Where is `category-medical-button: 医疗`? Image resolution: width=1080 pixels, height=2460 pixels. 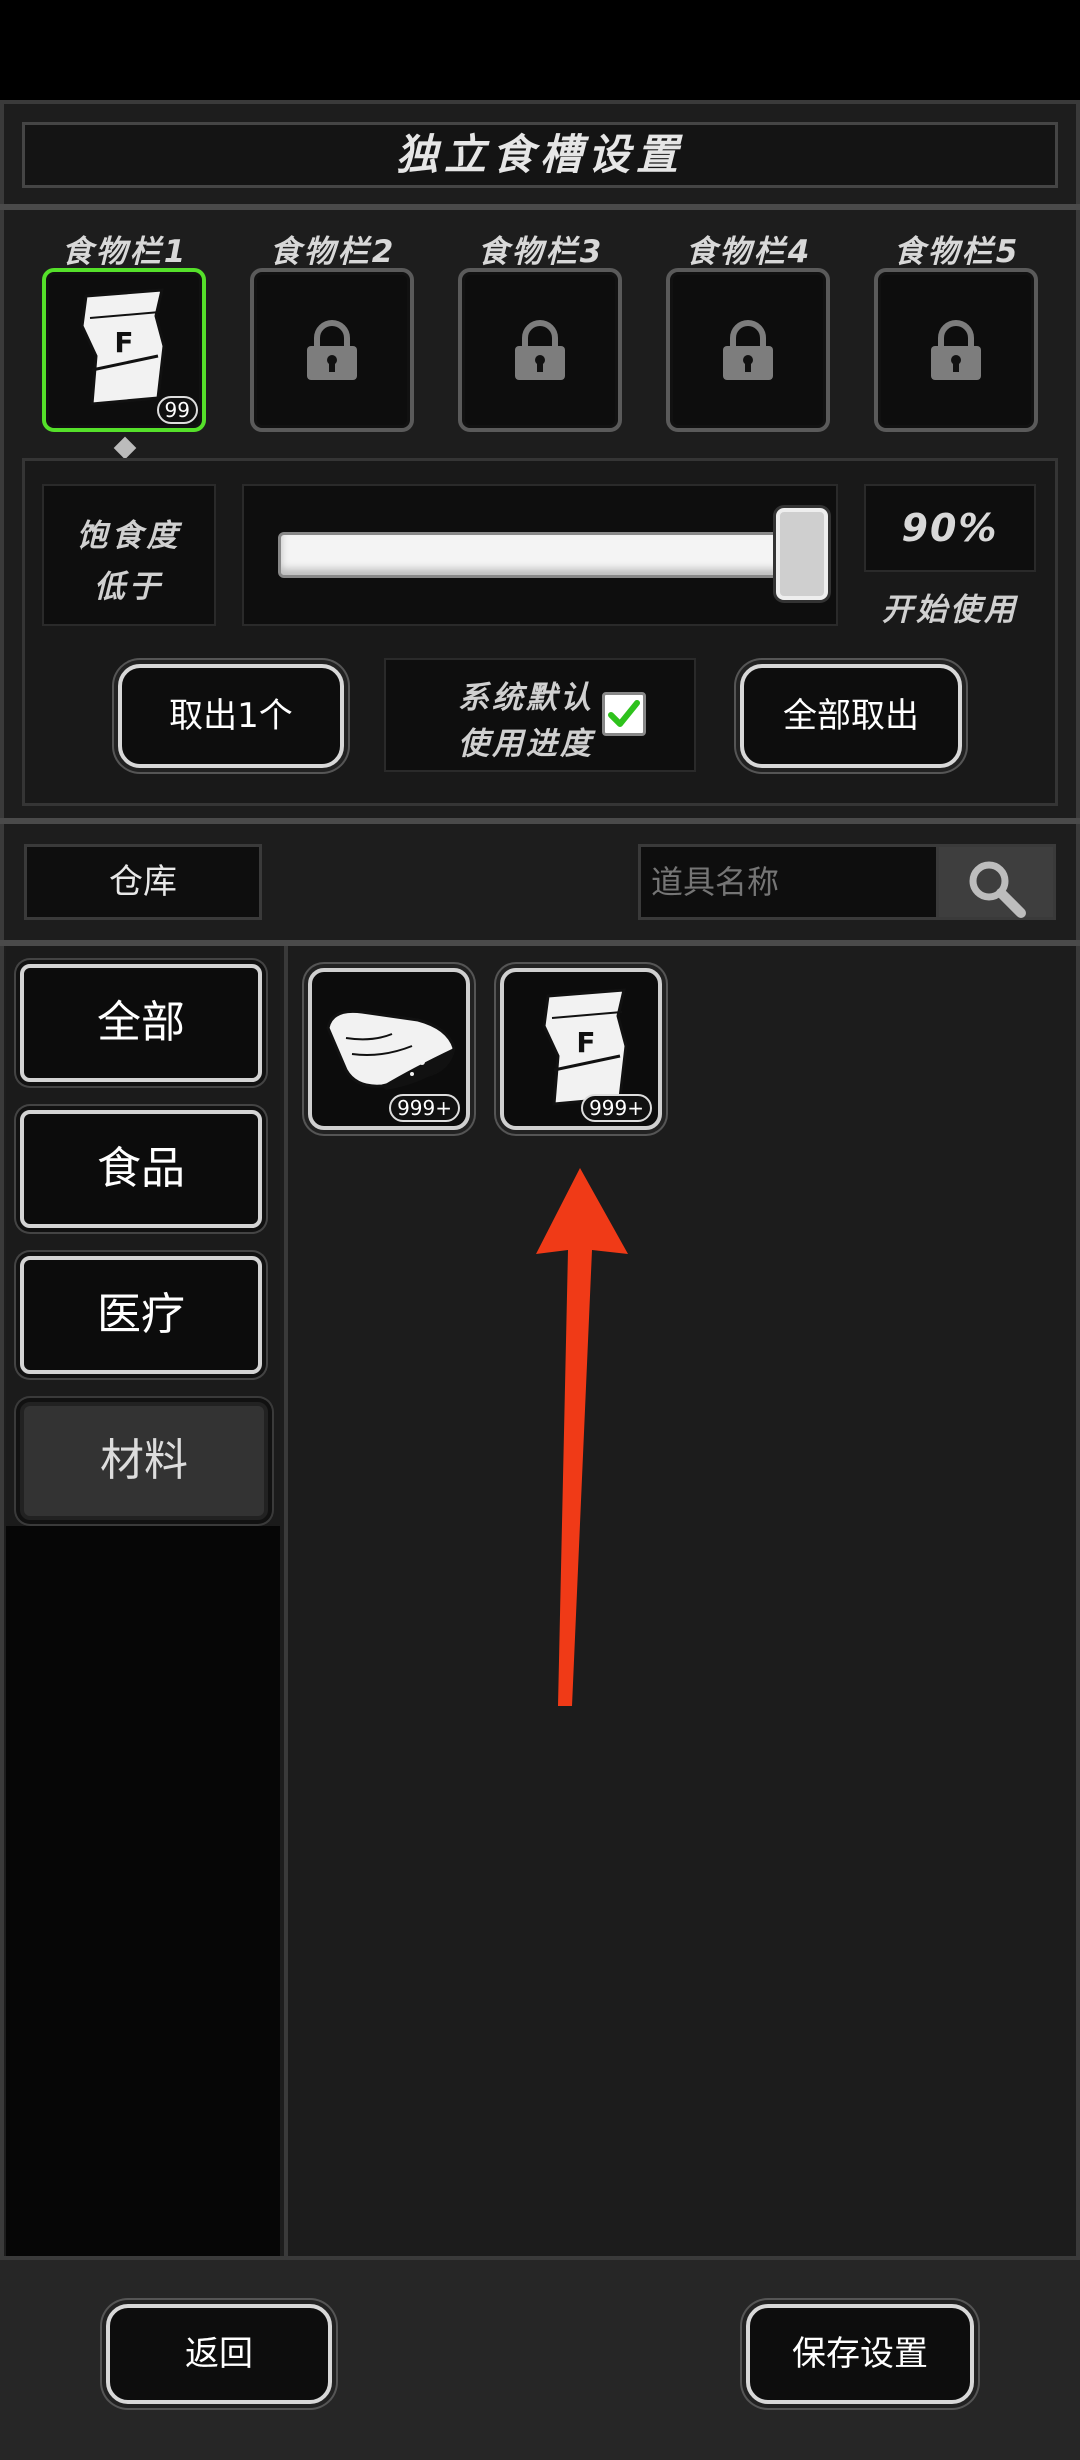 category-medical-button: 医疗 is located at coordinates (141, 1315).